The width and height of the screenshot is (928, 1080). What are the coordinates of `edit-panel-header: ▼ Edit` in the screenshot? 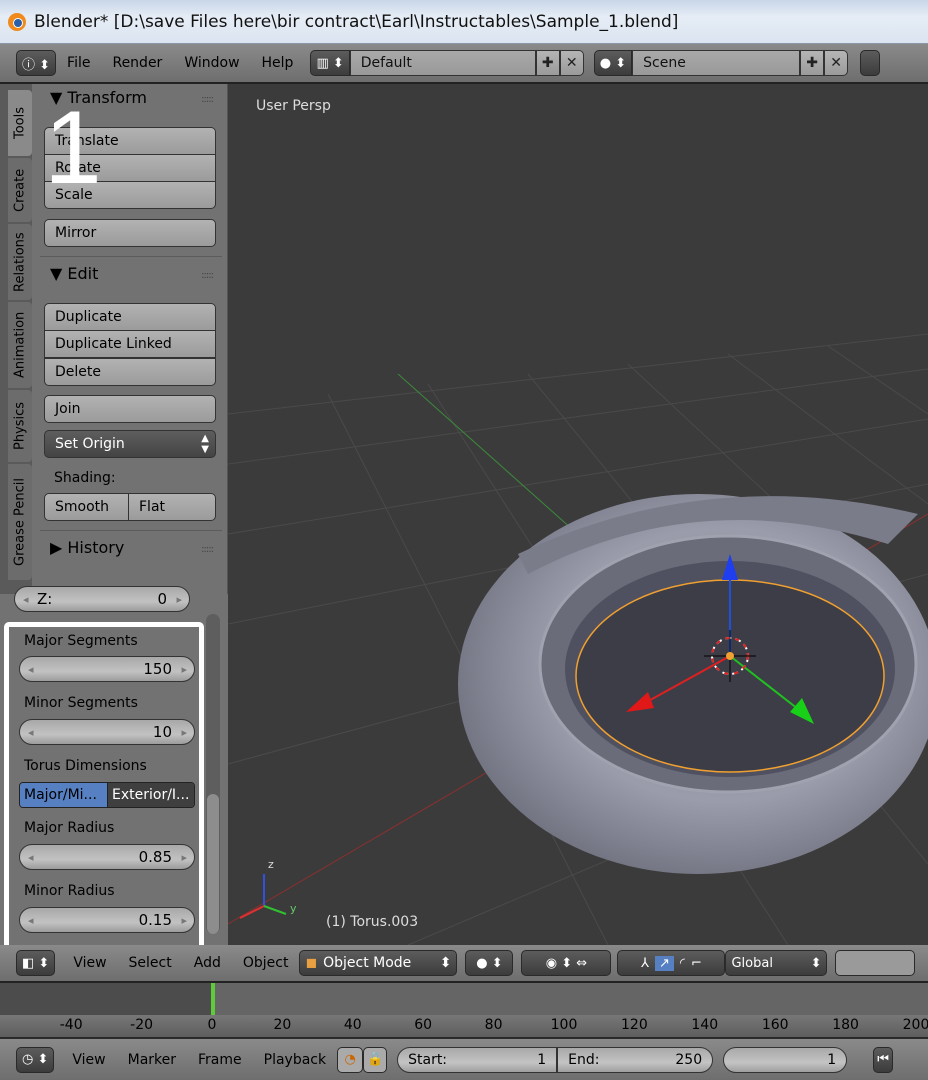 It's located at (74, 273).